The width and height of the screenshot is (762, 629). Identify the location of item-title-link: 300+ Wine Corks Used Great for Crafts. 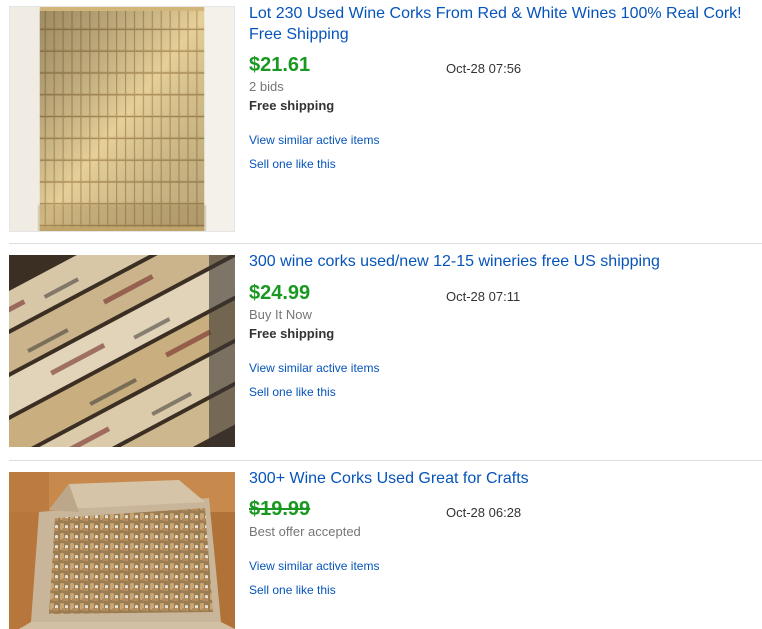
(499, 478).